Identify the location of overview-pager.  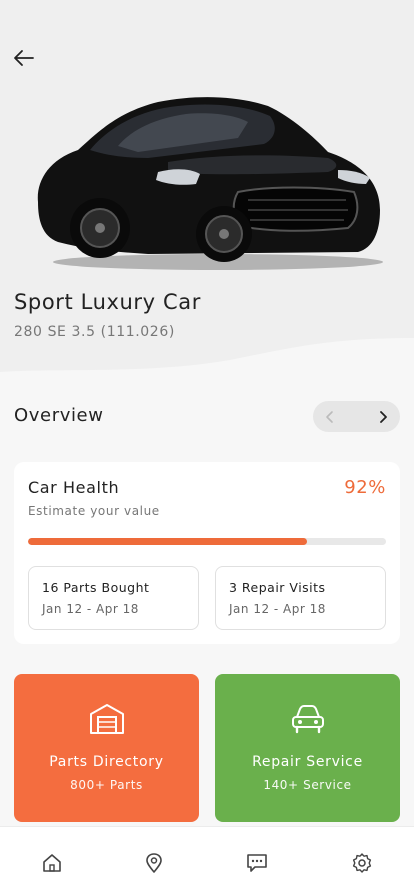
(356, 416).